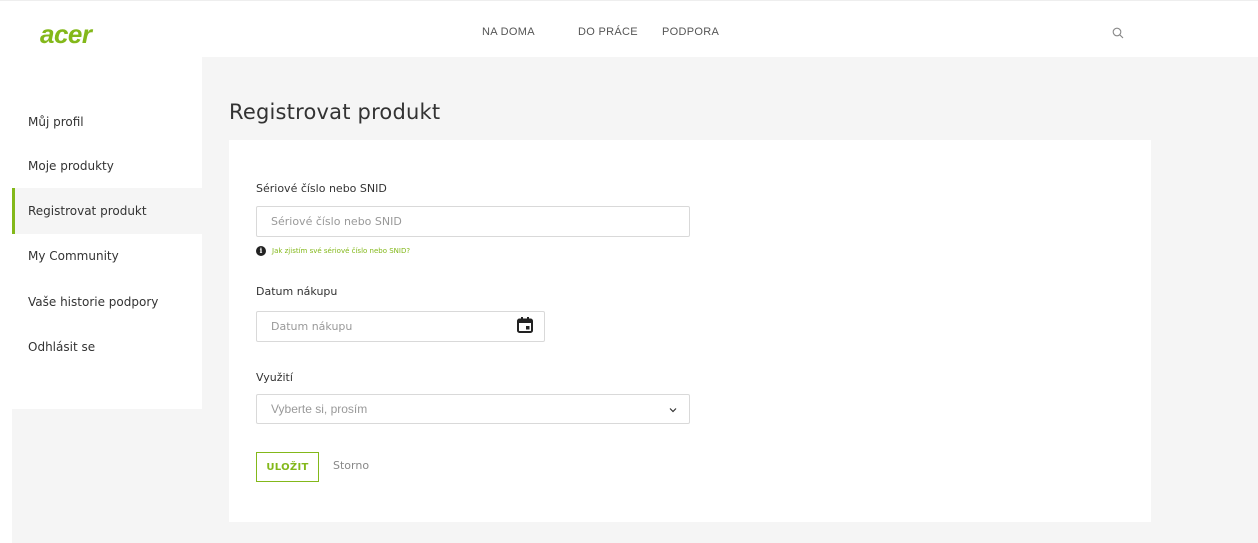 This screenshot has width=1258, height=543. Describe the element at coordinates (400, 326) in the screenshot. I see `purchase-date-input` at that location.